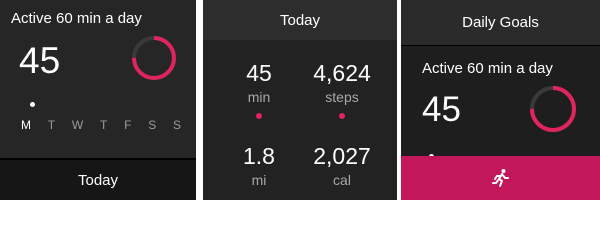 This screenshot has width=600, height=240. I want to click on stat-unit: min, so click(259, 97).